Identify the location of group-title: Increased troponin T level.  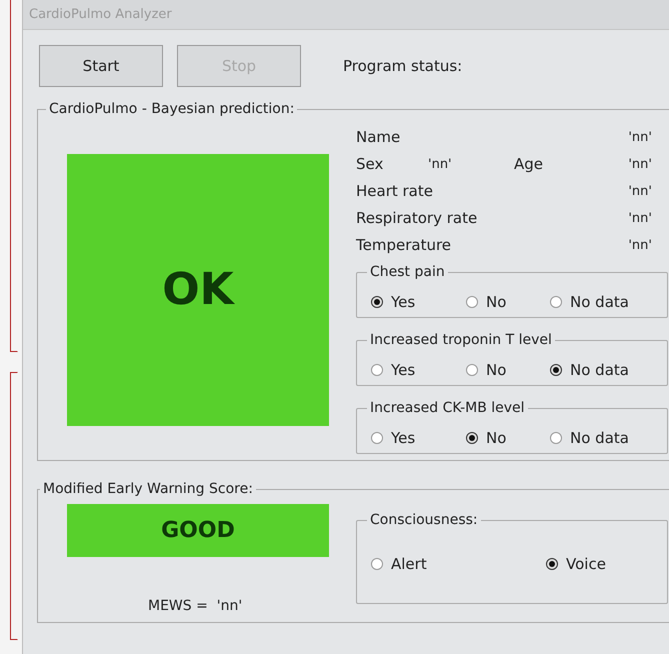
(461, 340).